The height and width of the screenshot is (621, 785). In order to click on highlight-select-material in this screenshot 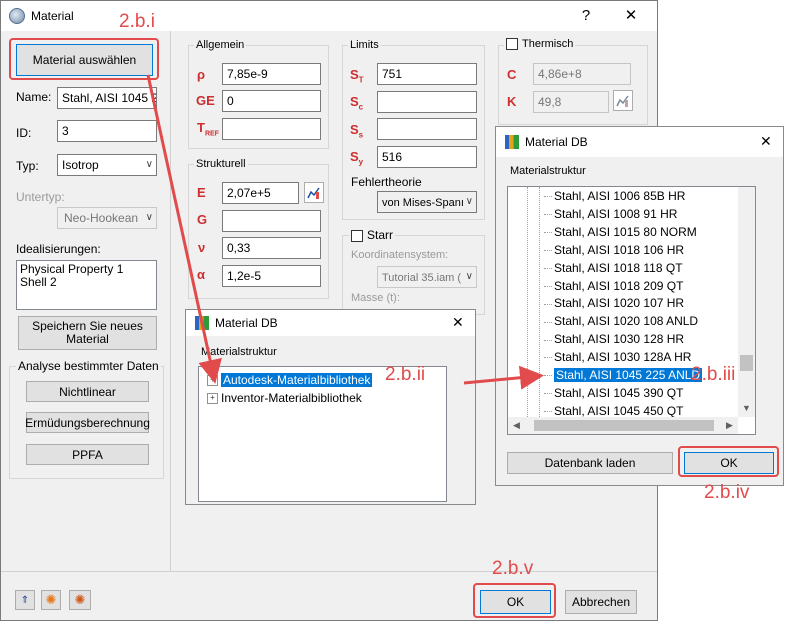, I will do `click(84, 59)`.